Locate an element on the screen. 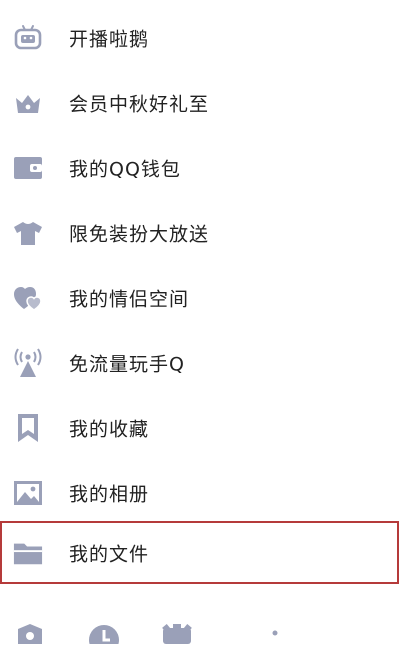 The width and height of the screenshot is (400, 648). menu-item-label: 我的情侣空间 is located at coordinates (129, 299).